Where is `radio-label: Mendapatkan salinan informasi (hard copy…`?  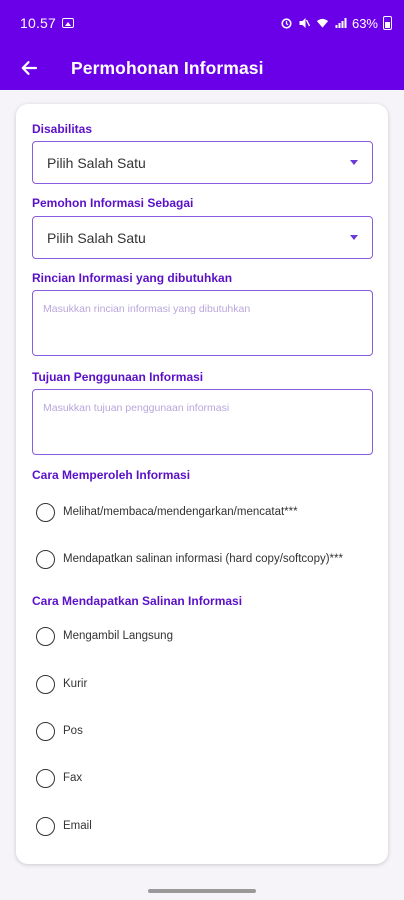
radio-label: Mendapatkan salinan informasi (hard copy… is located at coordinates (203, 559).